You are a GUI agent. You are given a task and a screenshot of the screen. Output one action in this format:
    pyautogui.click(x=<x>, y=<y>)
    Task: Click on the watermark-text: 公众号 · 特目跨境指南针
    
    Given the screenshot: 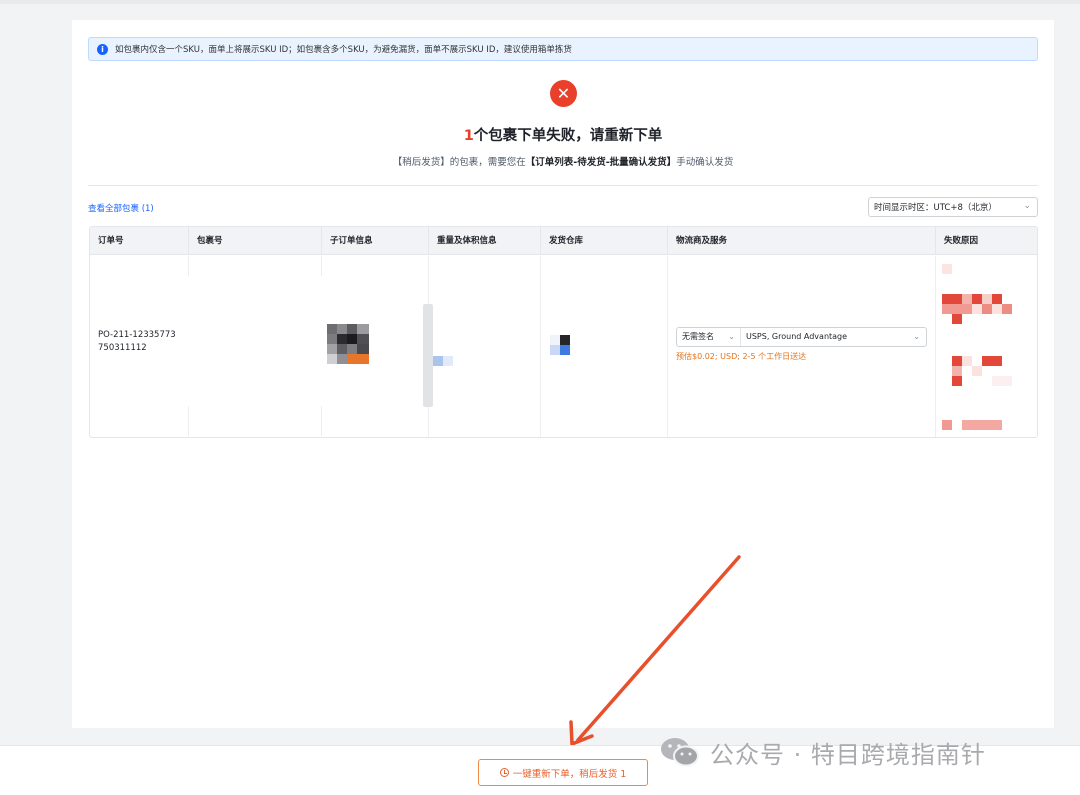 What is the action you would take?
    pyautogui.click(x=848, y=754)
    